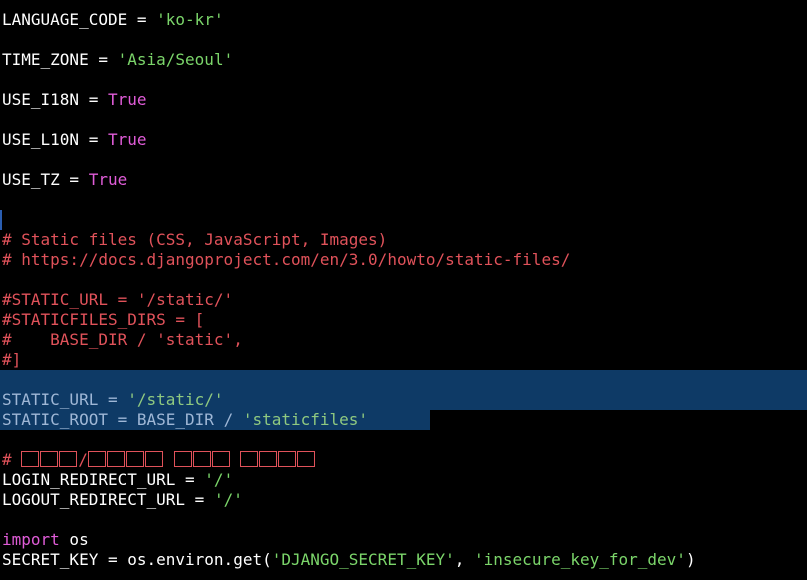 This screenshot has height=580, width=807. What do you see at coordinates (41, 99) in the screenshot?
I see `setting-name: USE_I18N` at bounding box center [41, 99].